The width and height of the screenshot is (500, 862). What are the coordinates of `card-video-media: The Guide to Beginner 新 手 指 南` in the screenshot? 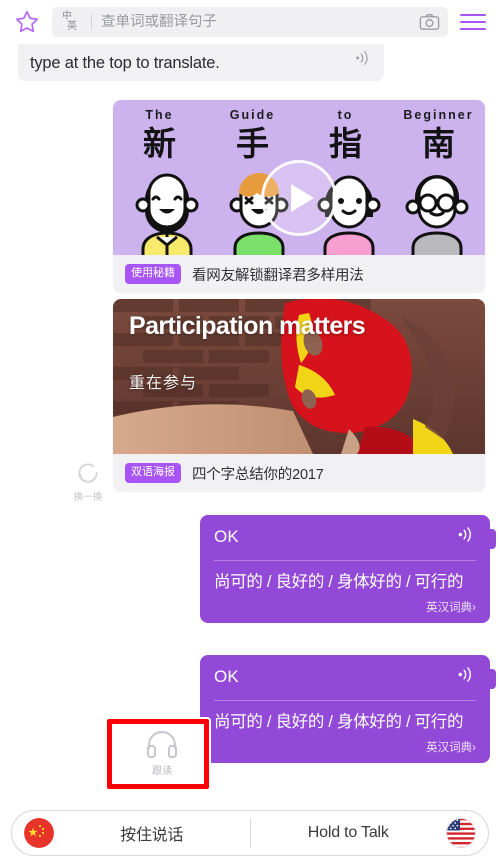 It's located at (299, 177).